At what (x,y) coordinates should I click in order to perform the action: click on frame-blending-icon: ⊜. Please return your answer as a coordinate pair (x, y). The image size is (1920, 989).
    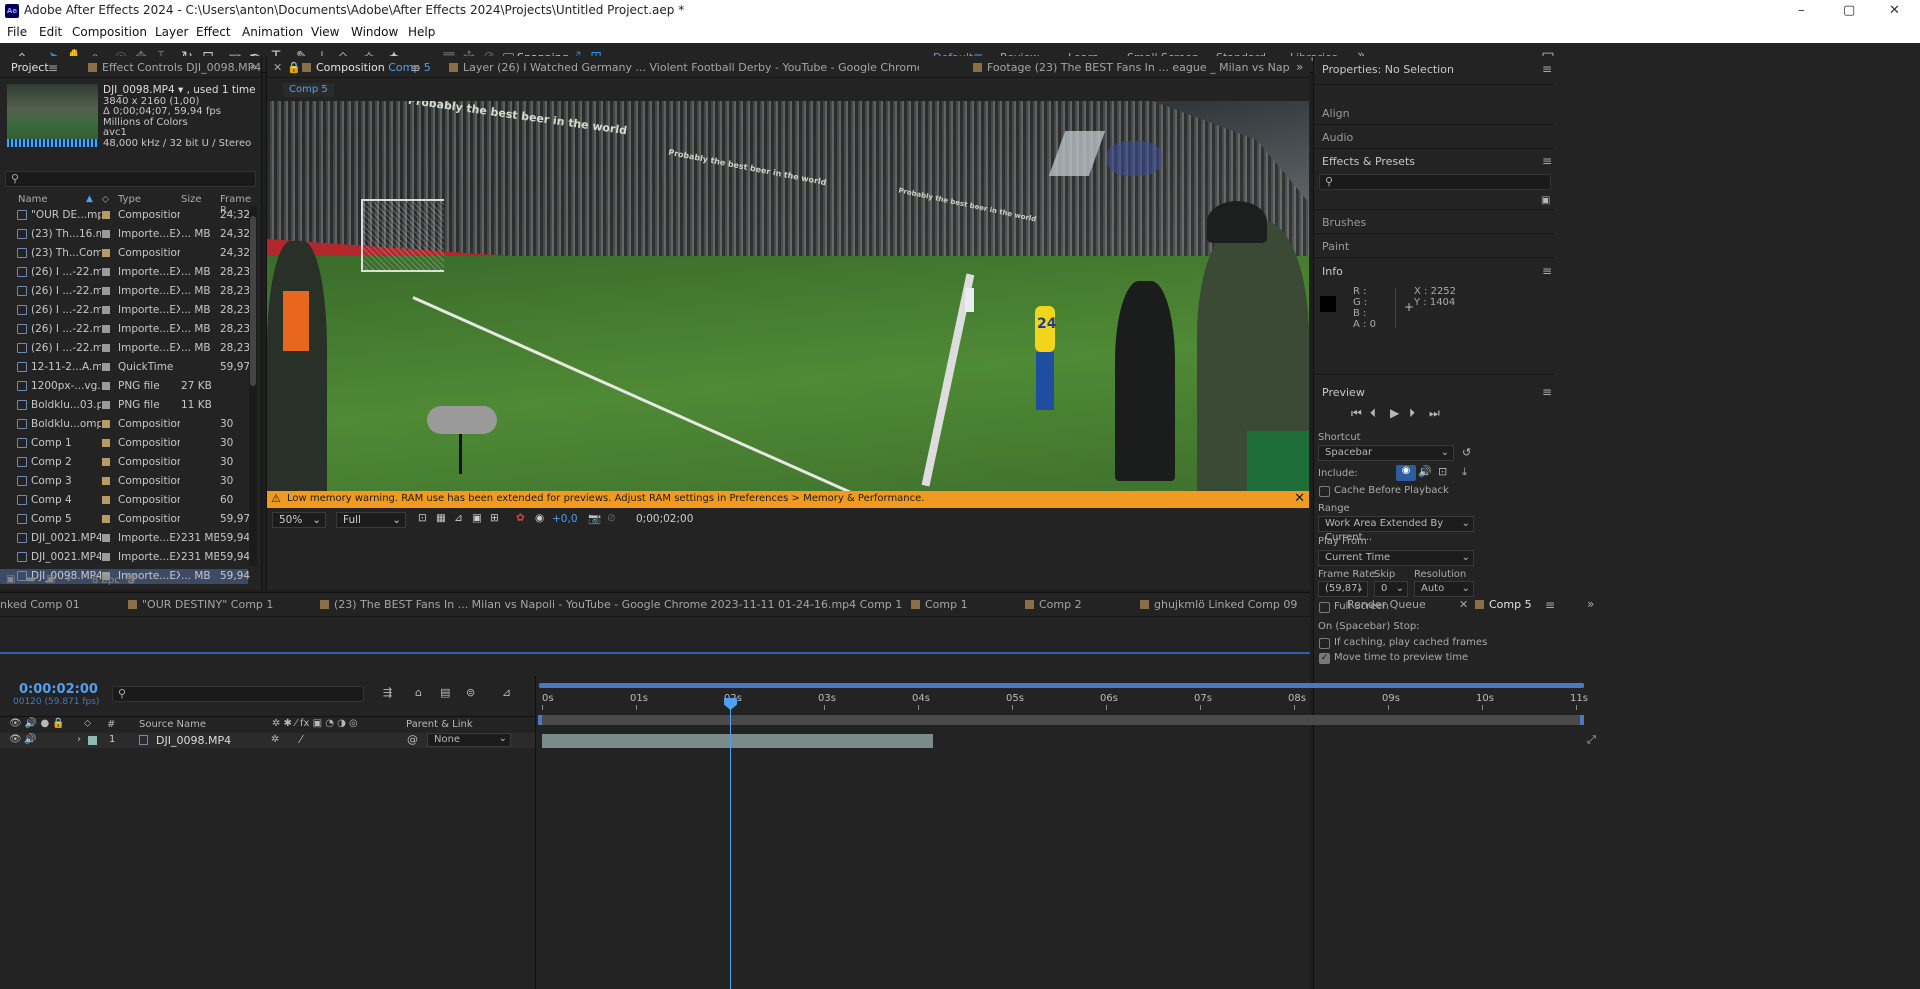
    Looking at the image, I should click on (470, 692).